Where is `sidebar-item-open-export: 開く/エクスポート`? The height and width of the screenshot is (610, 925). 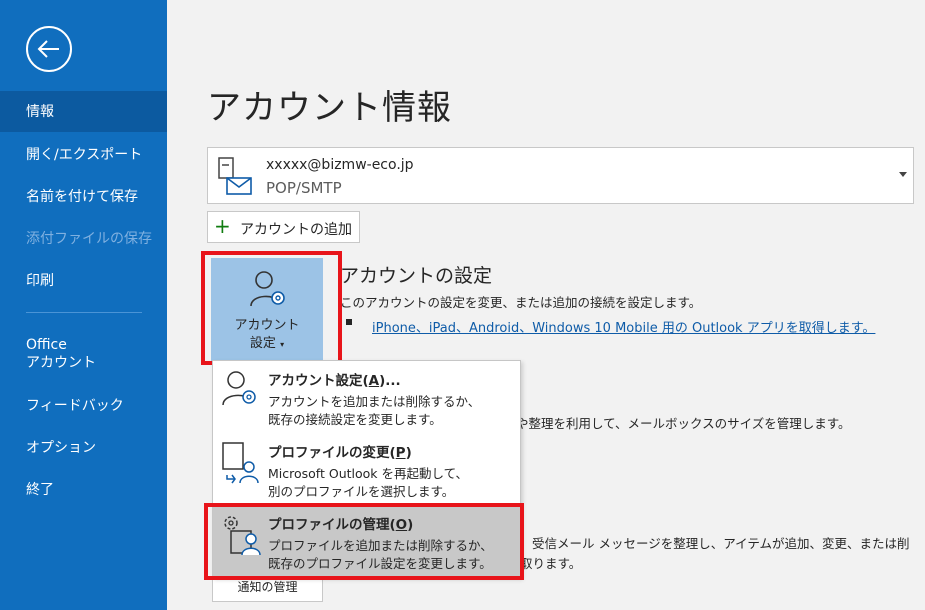 sidebar-item-open-export: 開く/エクスポート is located at coordinates (83, 155).